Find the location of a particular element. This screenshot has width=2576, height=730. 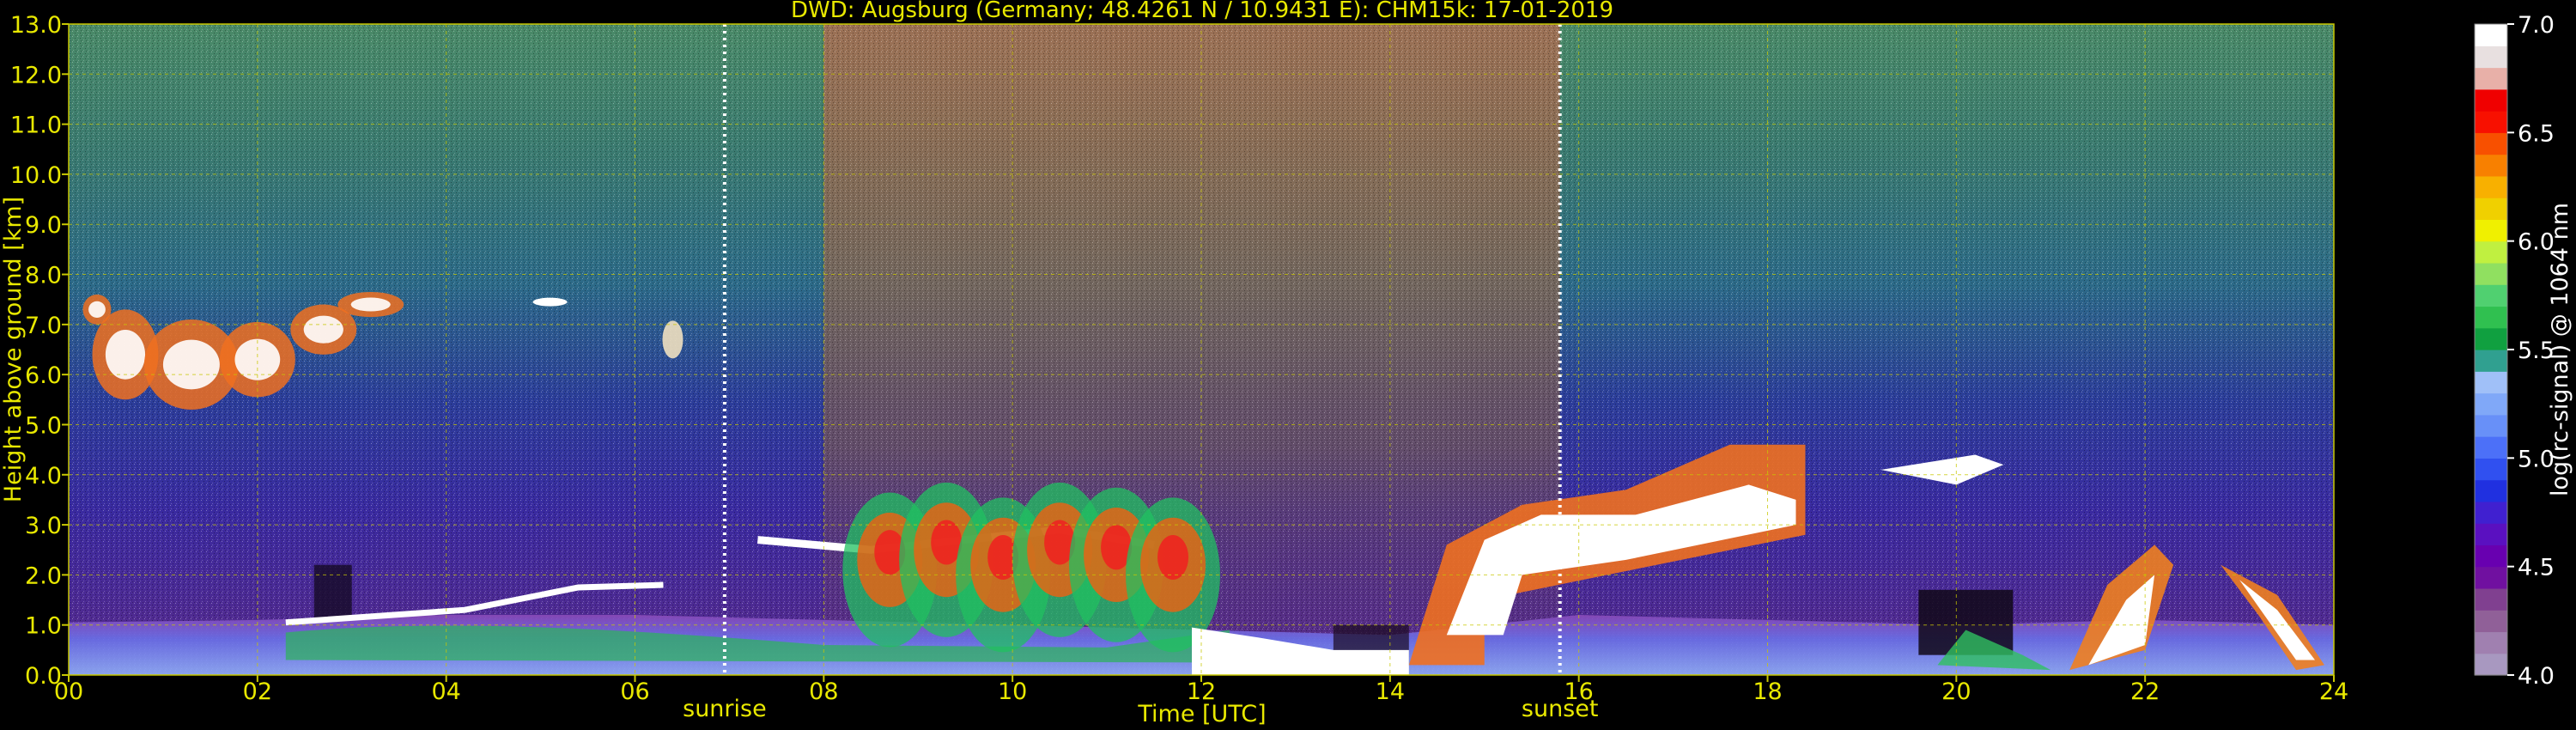

y-tick-label: 9.0 is located at coordinates (44, 225).